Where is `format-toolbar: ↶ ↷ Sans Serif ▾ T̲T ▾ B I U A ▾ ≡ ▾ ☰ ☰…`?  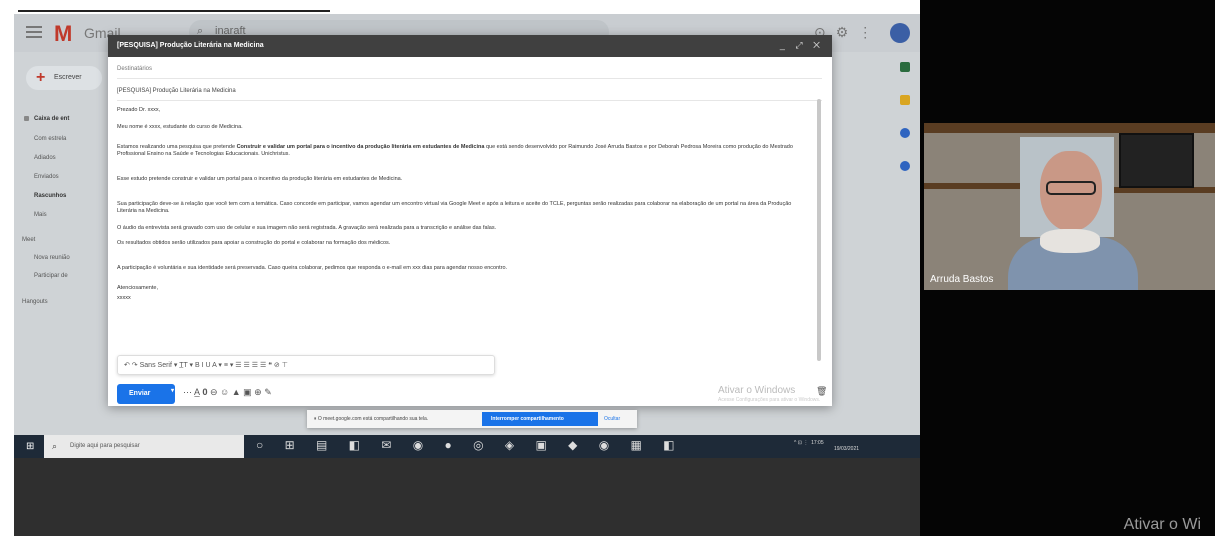 format-toolbar: ↶ ↷ Sans Serif ▾ T̲T ▾ B I U A ▾ ≡ ▾ ☰ ☰… is located at coordinates (306, 365).